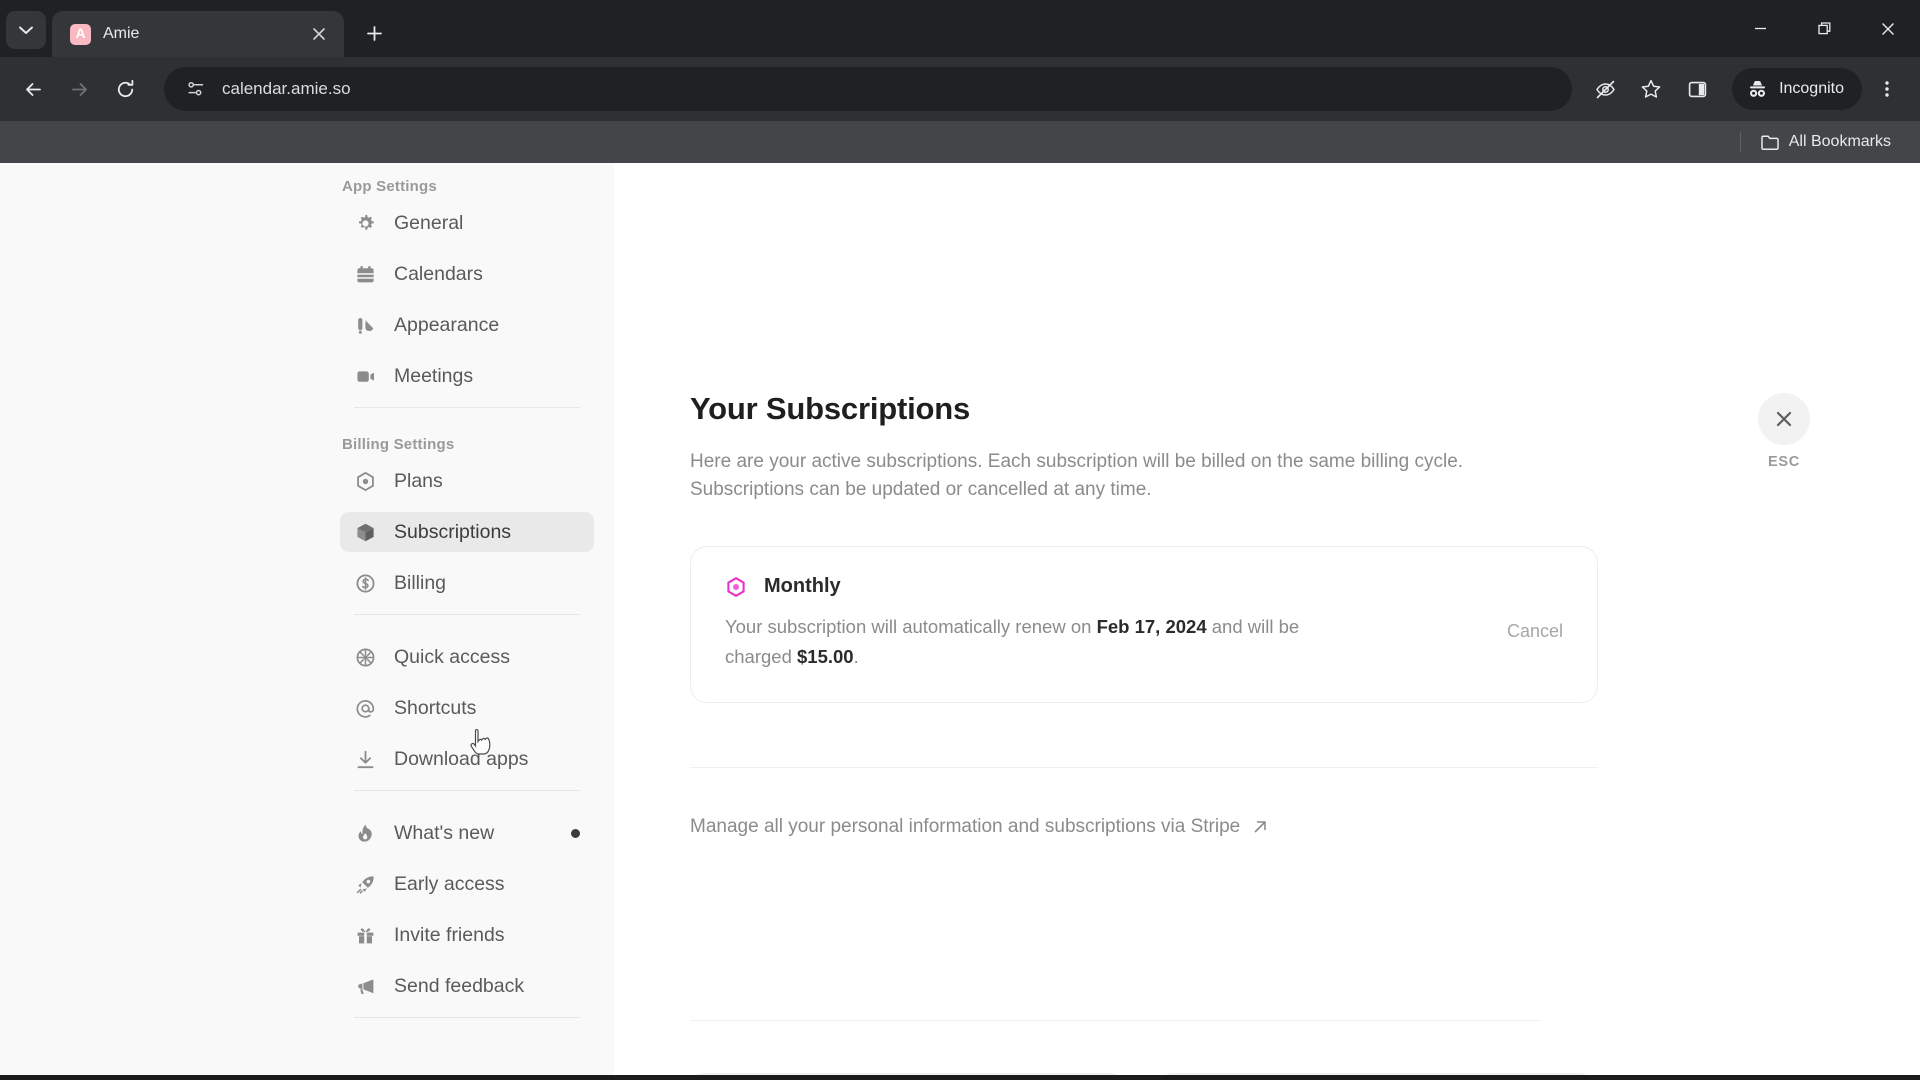 Image resolution: width=1920 pixels, height=1080 pixels. I want to click on minimize-icon, so click(1760, 28).